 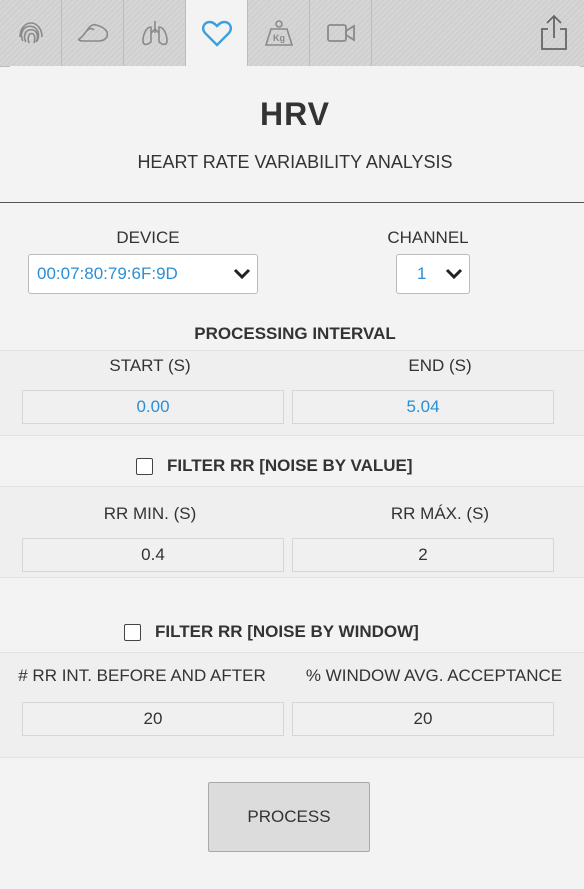 I want to click on tab-respiration, so click(x=155, y=33).